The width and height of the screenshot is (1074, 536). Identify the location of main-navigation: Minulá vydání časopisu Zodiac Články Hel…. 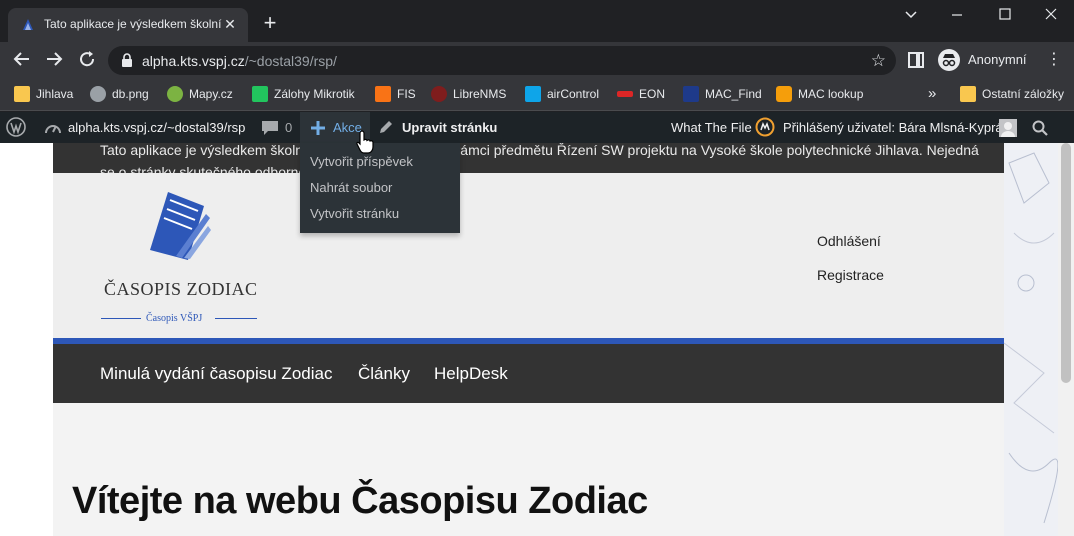
(528, 373).